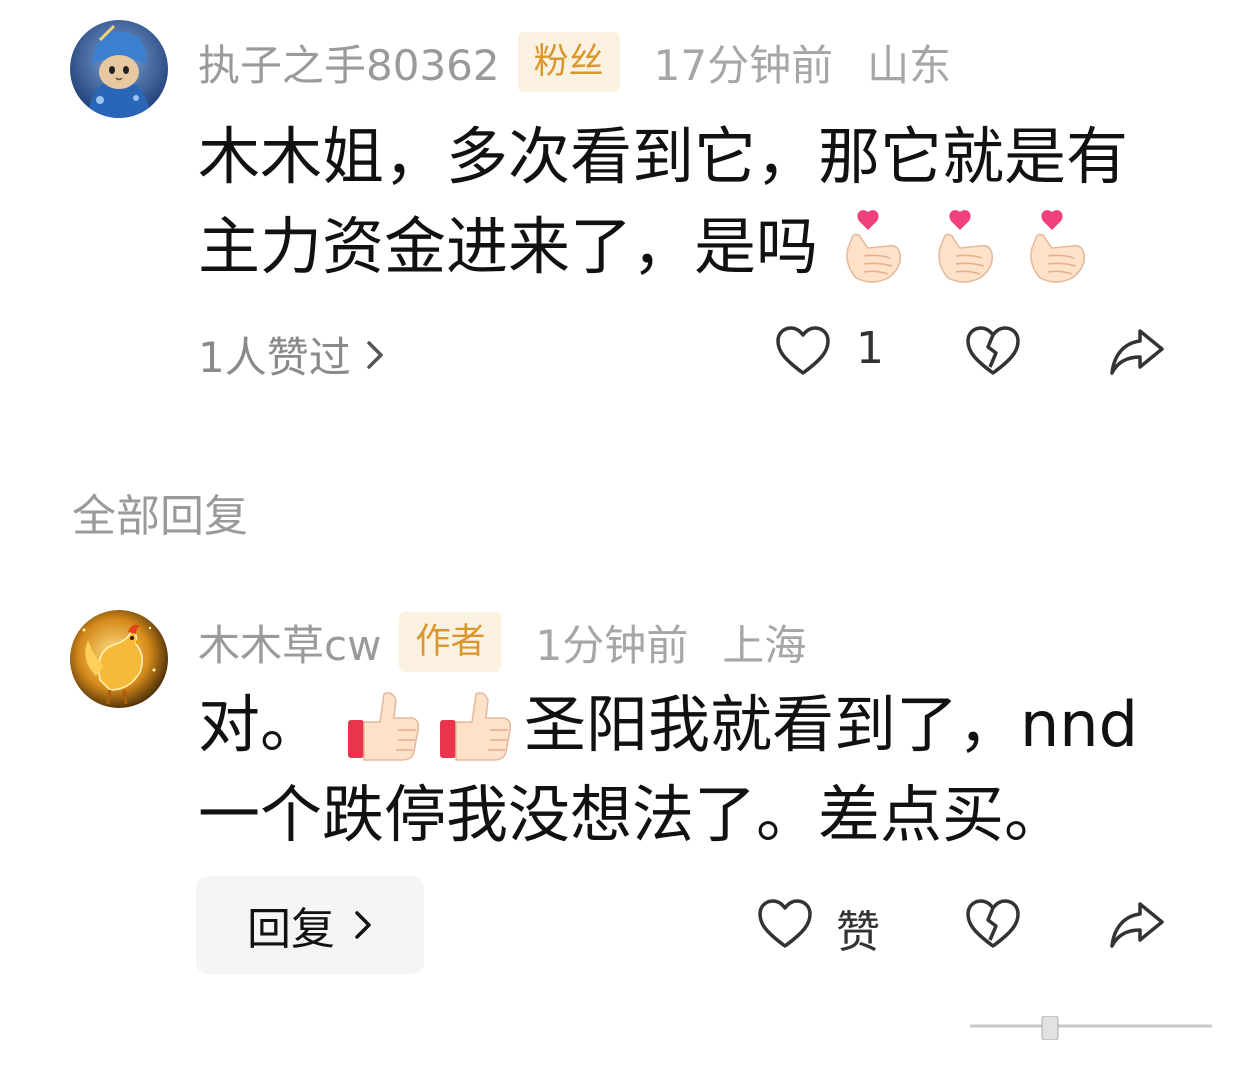 This screenshot has height=1068, width=1238. What do you see at coordinates (274, 357) in the screenshot?
I see `liked-by-label: 1人赞过` at bounding box center [274, 357].